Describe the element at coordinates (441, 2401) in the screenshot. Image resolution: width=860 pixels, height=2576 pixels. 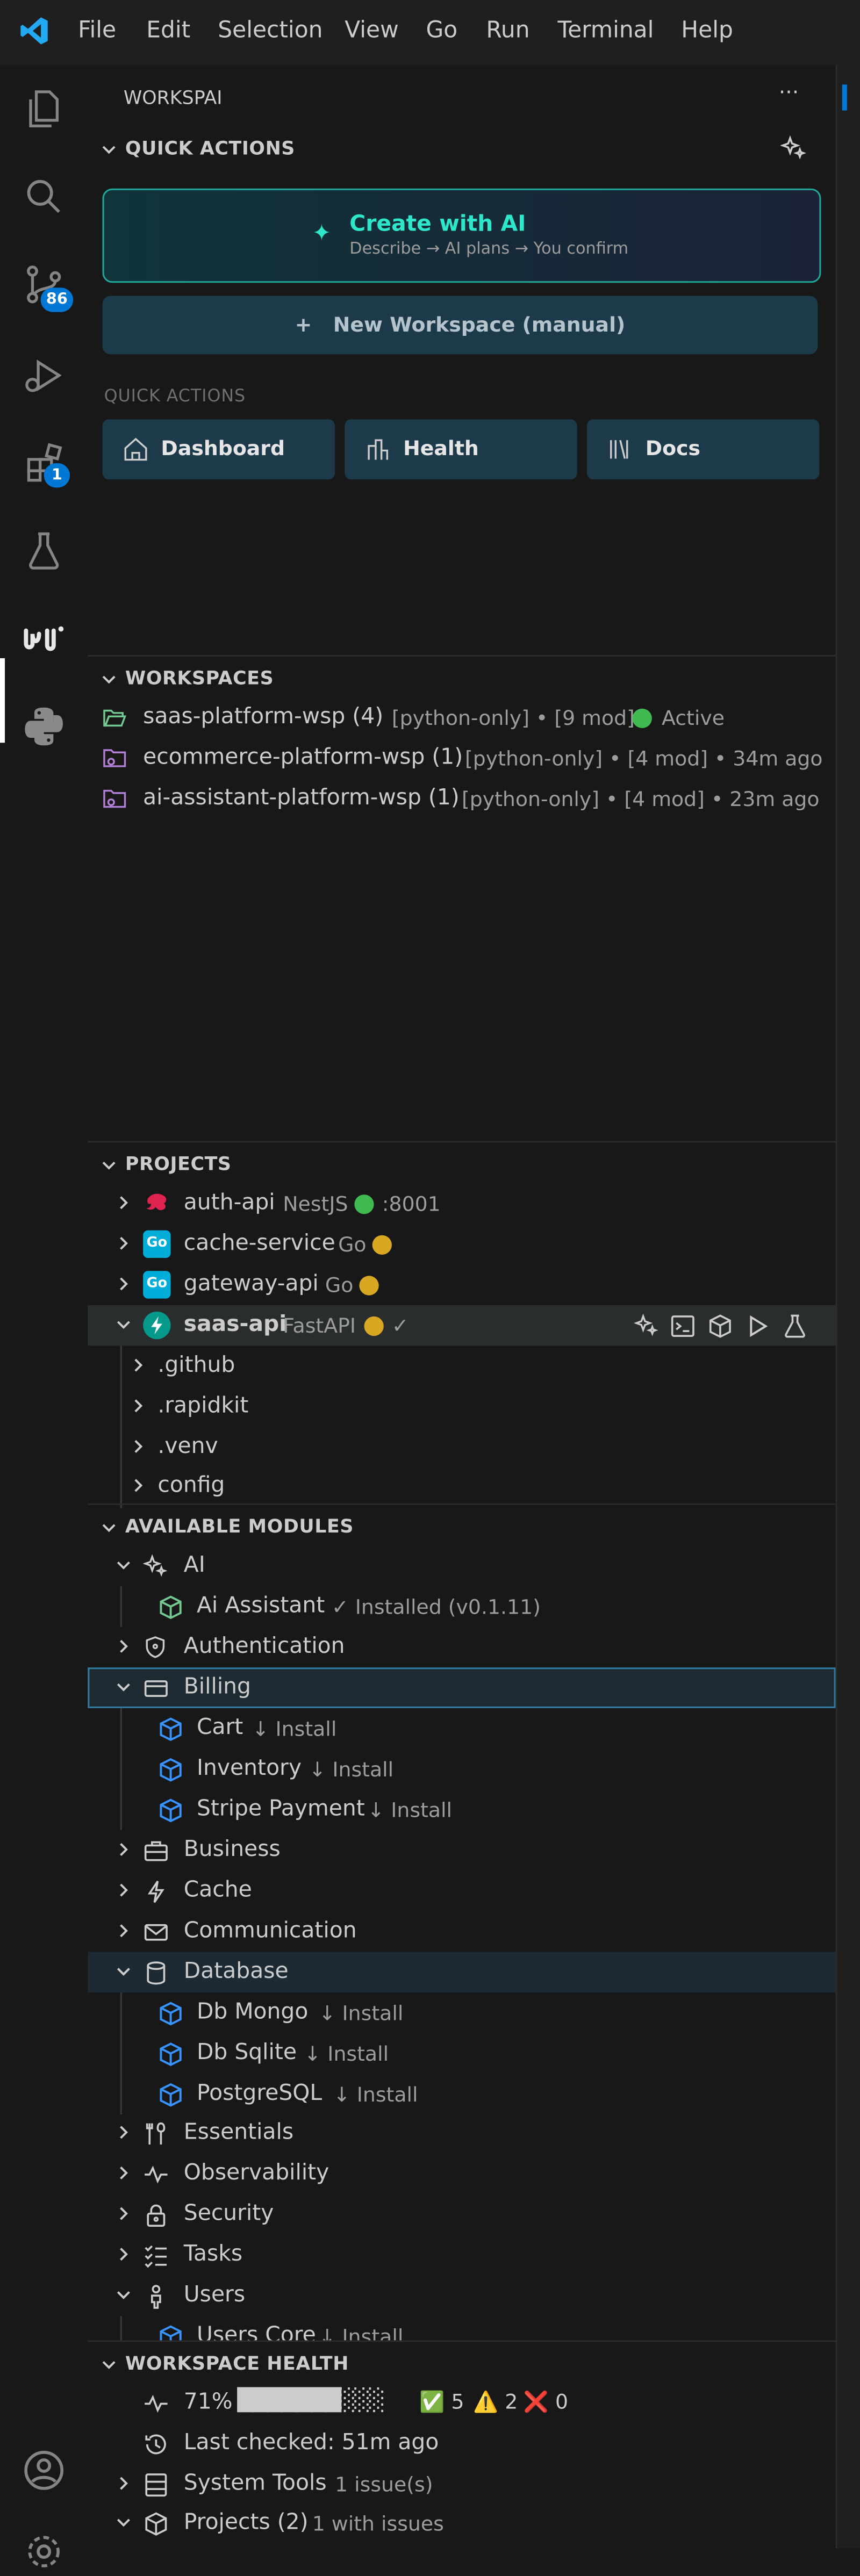
I see `ok-count: ✅ 5` at that location.